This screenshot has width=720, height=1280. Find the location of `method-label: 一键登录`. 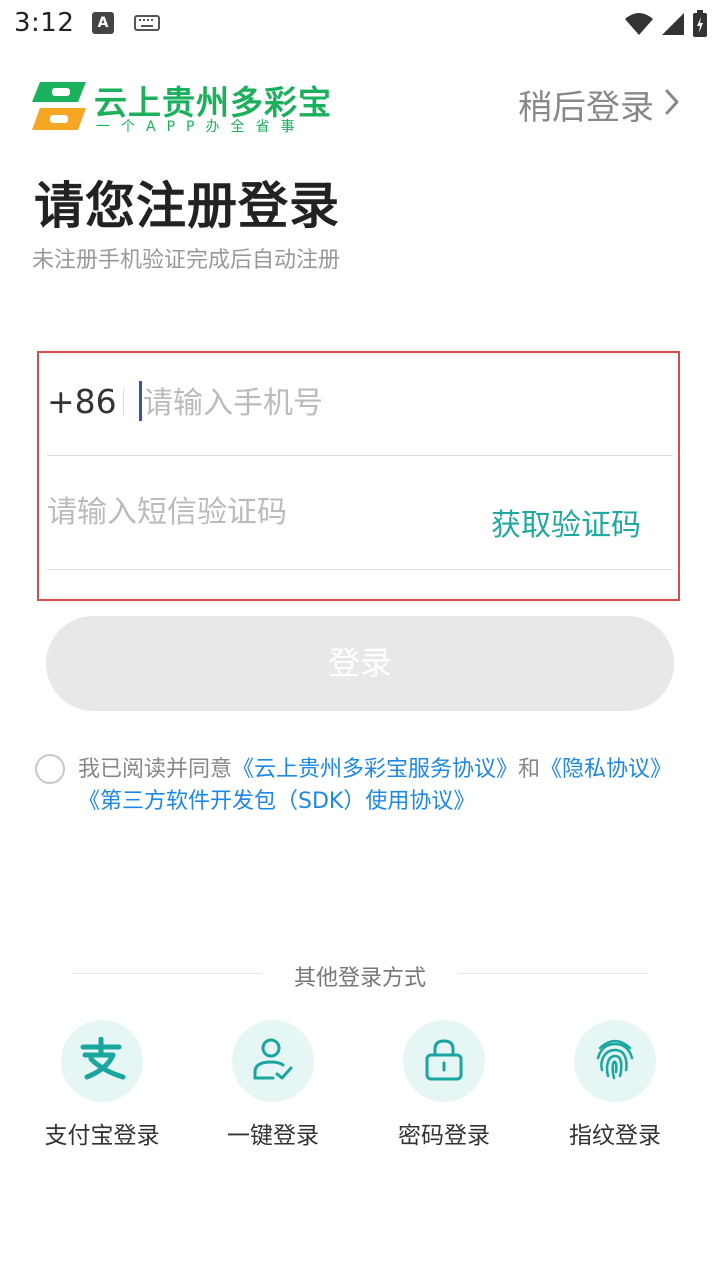

method-label: 一键登录 is located at coordinates (273, 1136).